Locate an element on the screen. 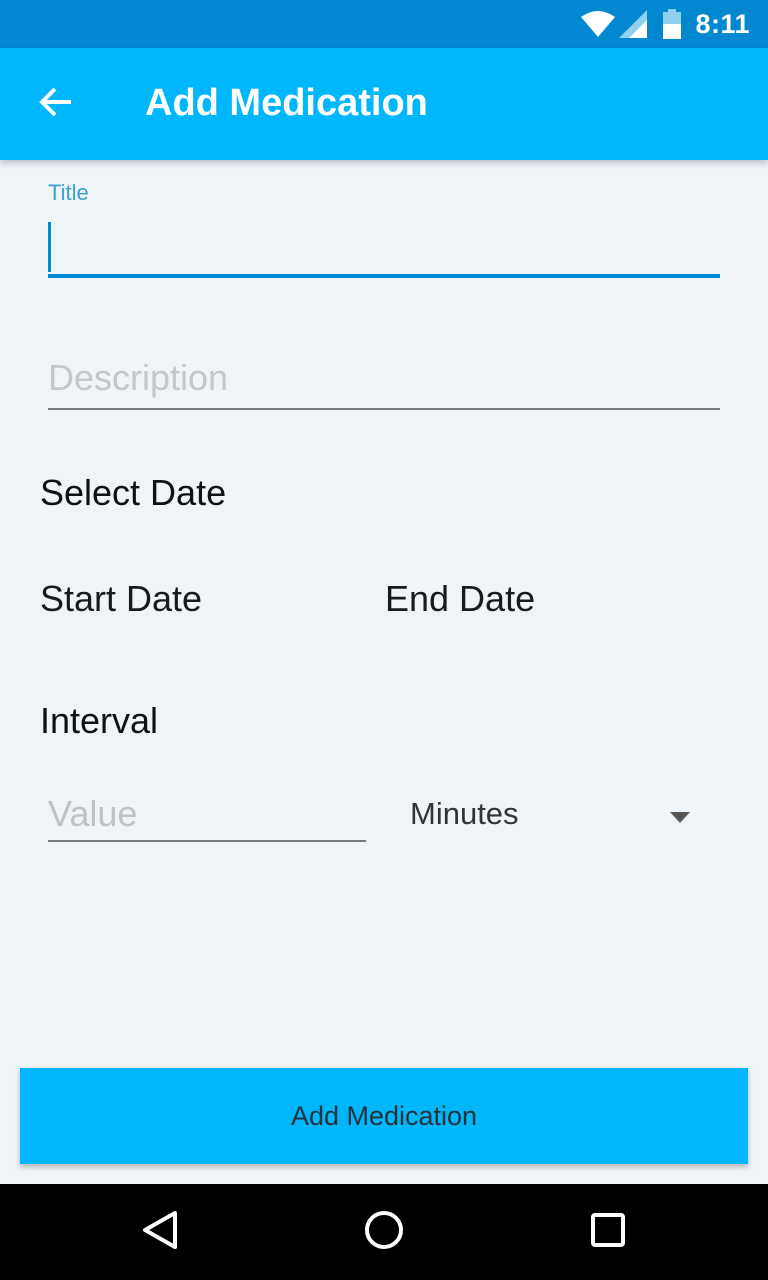  battery-icon is located at coordinates (672, 24).